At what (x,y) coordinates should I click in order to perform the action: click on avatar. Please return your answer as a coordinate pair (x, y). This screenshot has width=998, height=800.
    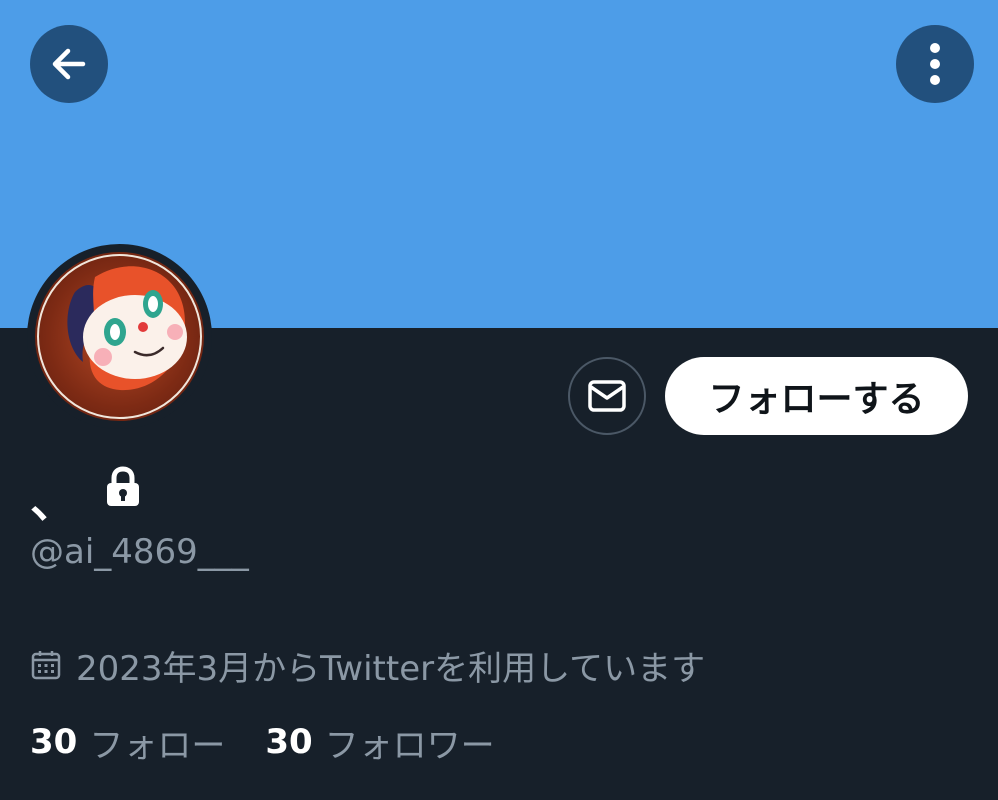
    Looking at the image, I should click on (119, 336).